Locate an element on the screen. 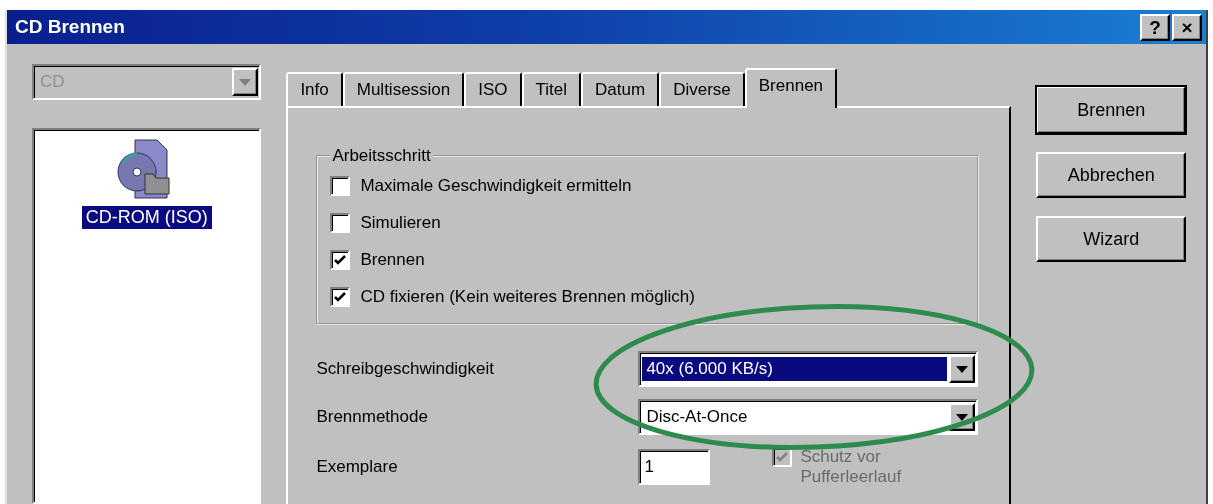 Image resolution: width=1213 pixels, height=504 pixels. tab: Multisession is located at coordinates (403, 89).